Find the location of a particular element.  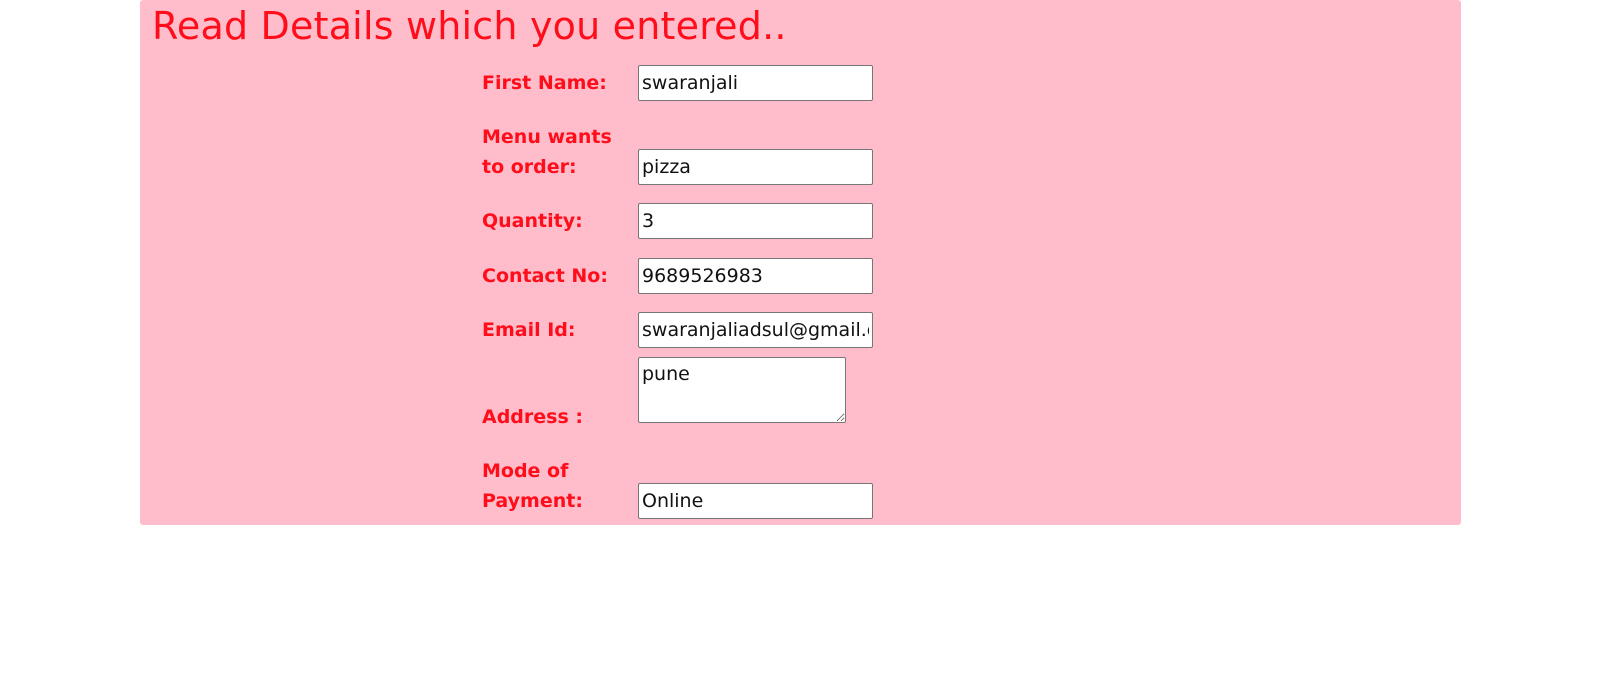

email-input is located at coordinates (755, 330).